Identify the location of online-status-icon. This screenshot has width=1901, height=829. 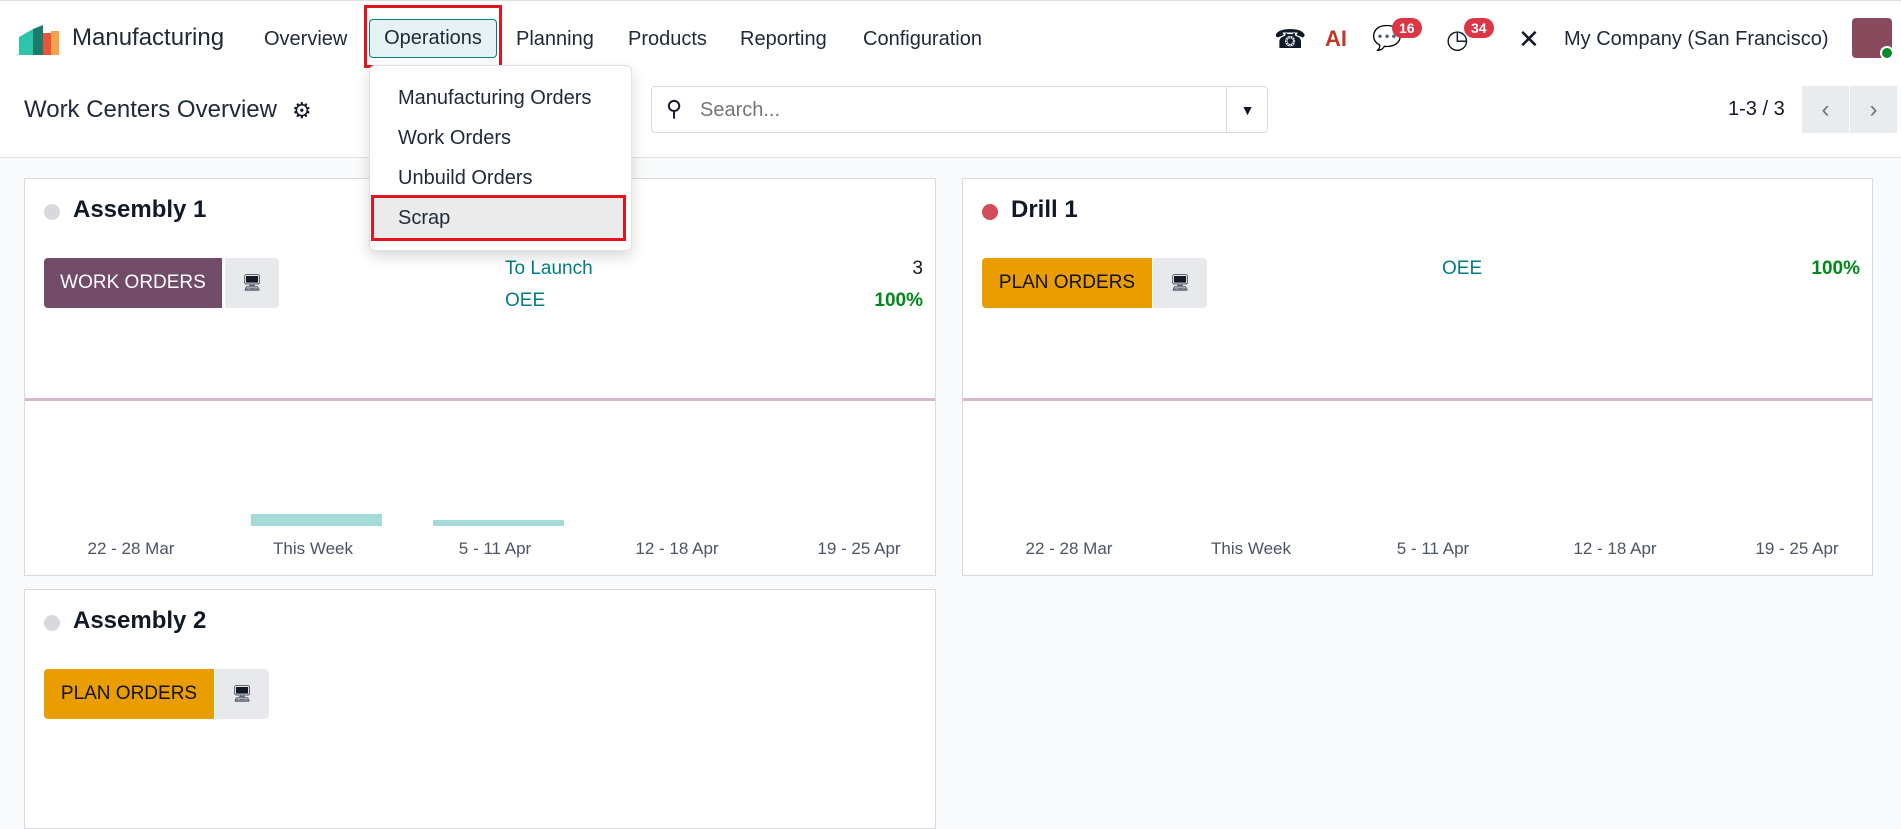
(1887, 53).